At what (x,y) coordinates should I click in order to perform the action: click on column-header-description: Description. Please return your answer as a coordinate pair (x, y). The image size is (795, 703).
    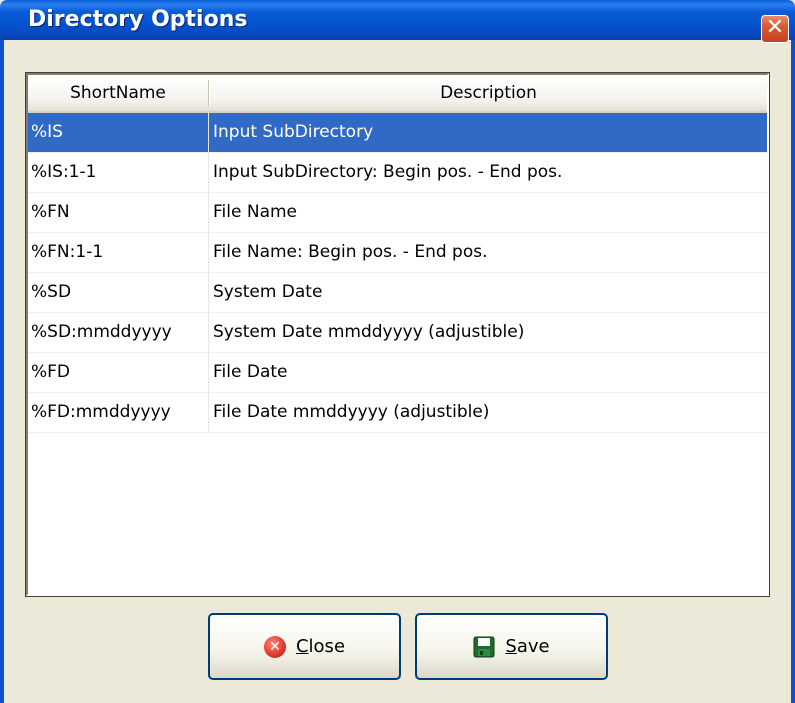
    Looking at the image, I should click on (488, 93).